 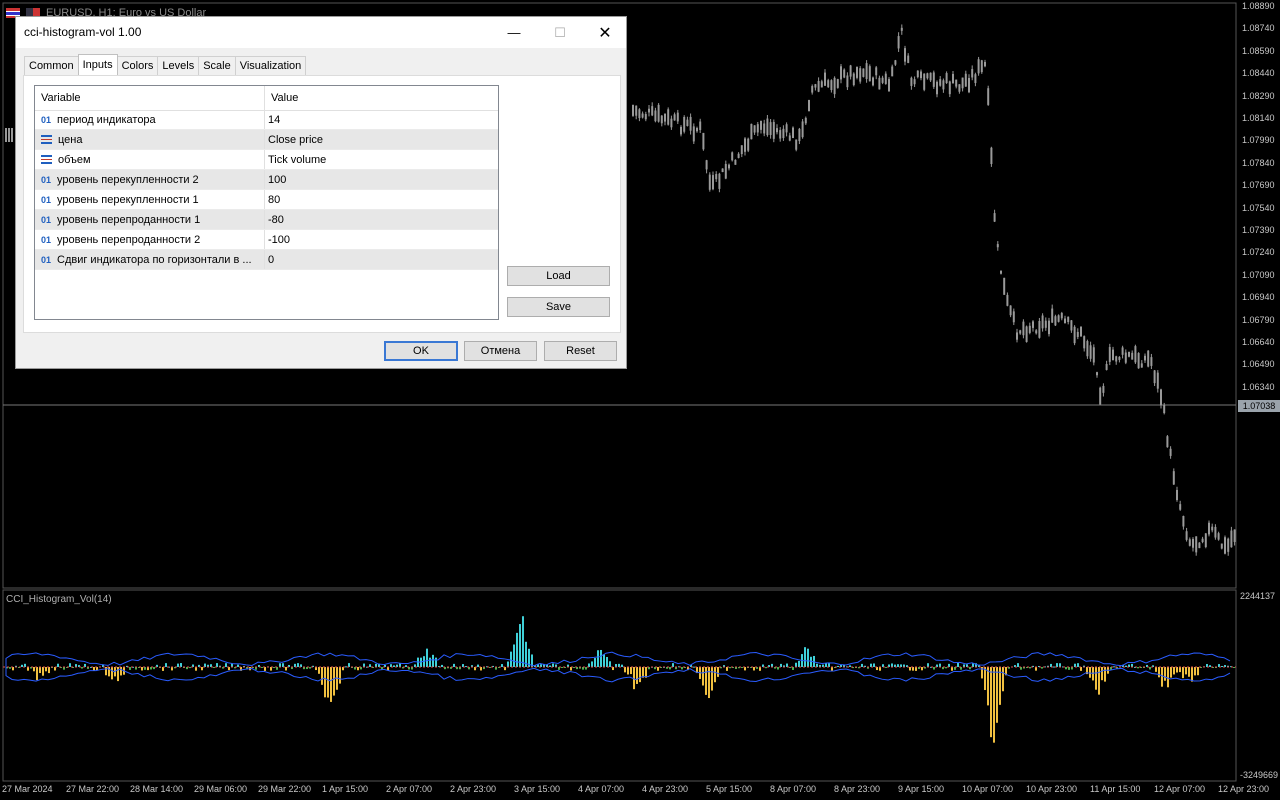 What do you see at coordinates (51, 65) in the screenshot?
I see `tab-common: Common` at bounding box center [51, 65].